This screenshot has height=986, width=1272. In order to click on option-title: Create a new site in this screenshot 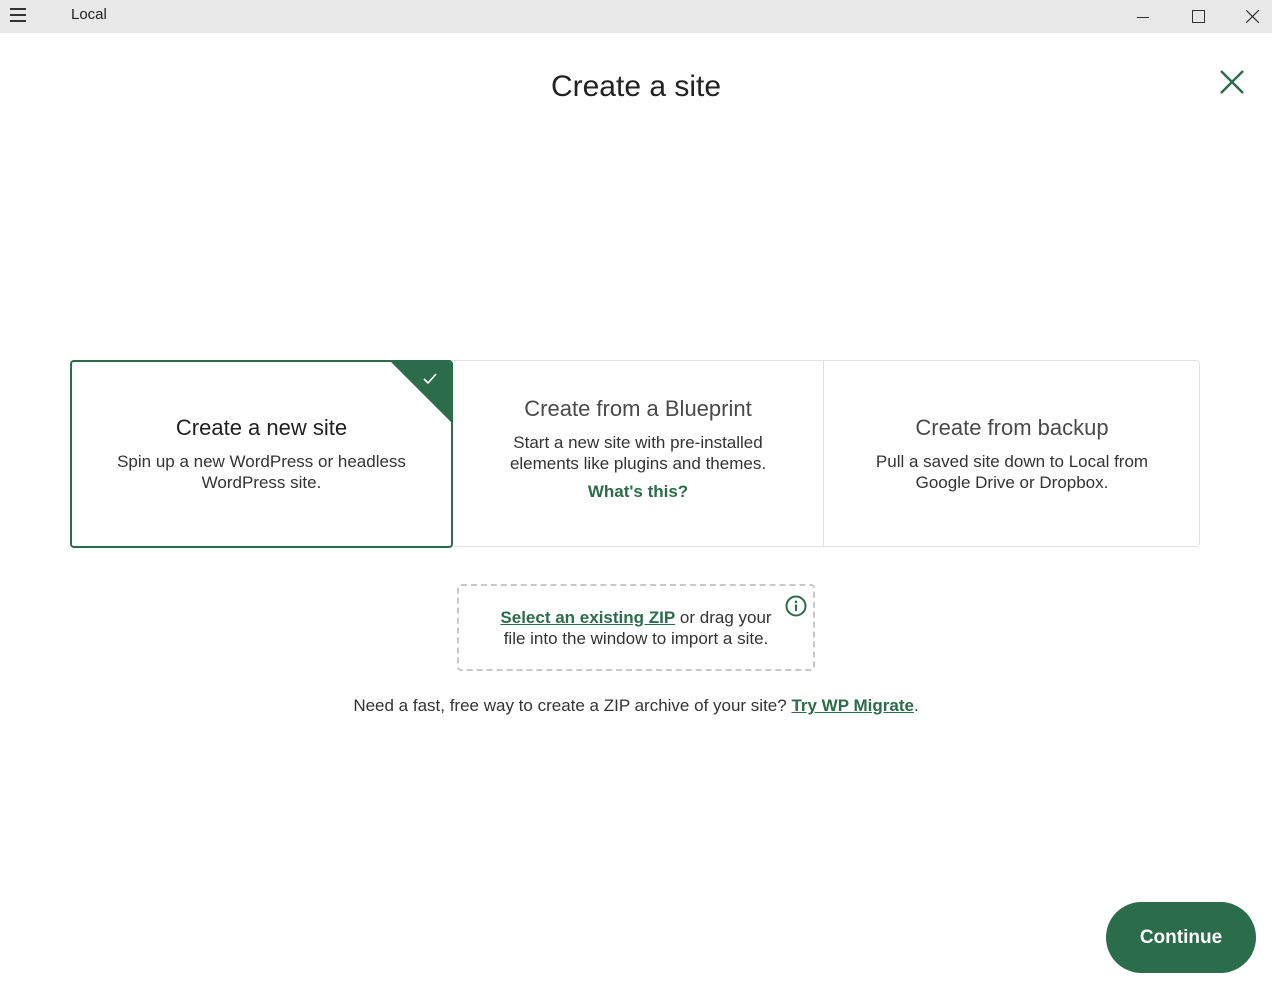, I will do `click(261, 427)`.